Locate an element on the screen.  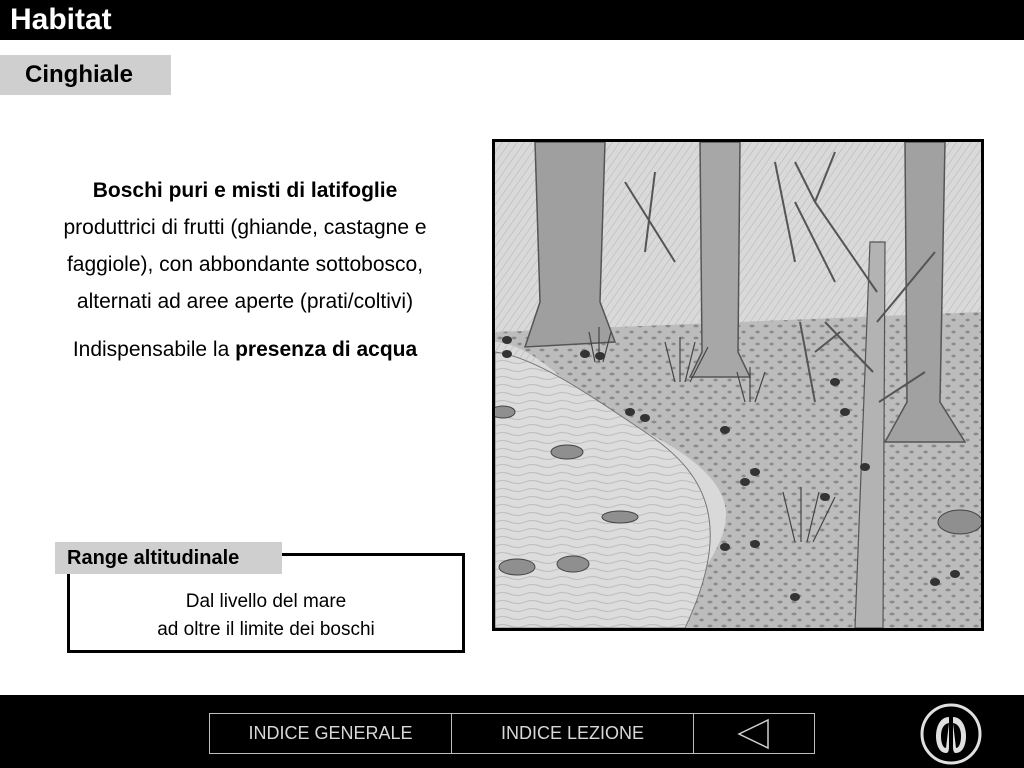
back-button is located at coordinates (754, 733).